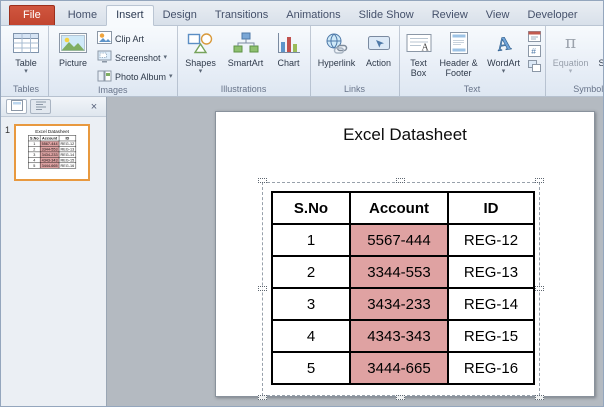  Describe the element at coordinates (135, 38) in the screenshot. I see `clip-art-button: Clip Art` at that location.